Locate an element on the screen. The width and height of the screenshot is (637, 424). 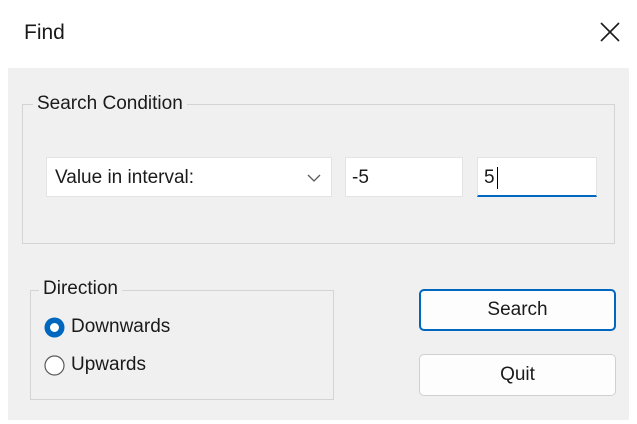
radio-upwards: Upwards is located at coordinates (95, 365).